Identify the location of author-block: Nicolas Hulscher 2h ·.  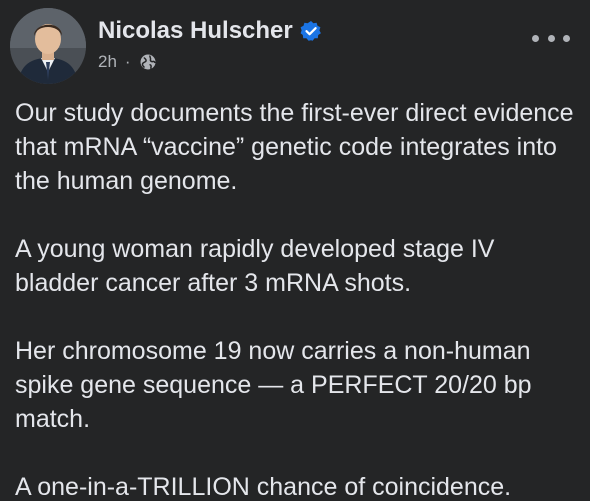
(210, 44).